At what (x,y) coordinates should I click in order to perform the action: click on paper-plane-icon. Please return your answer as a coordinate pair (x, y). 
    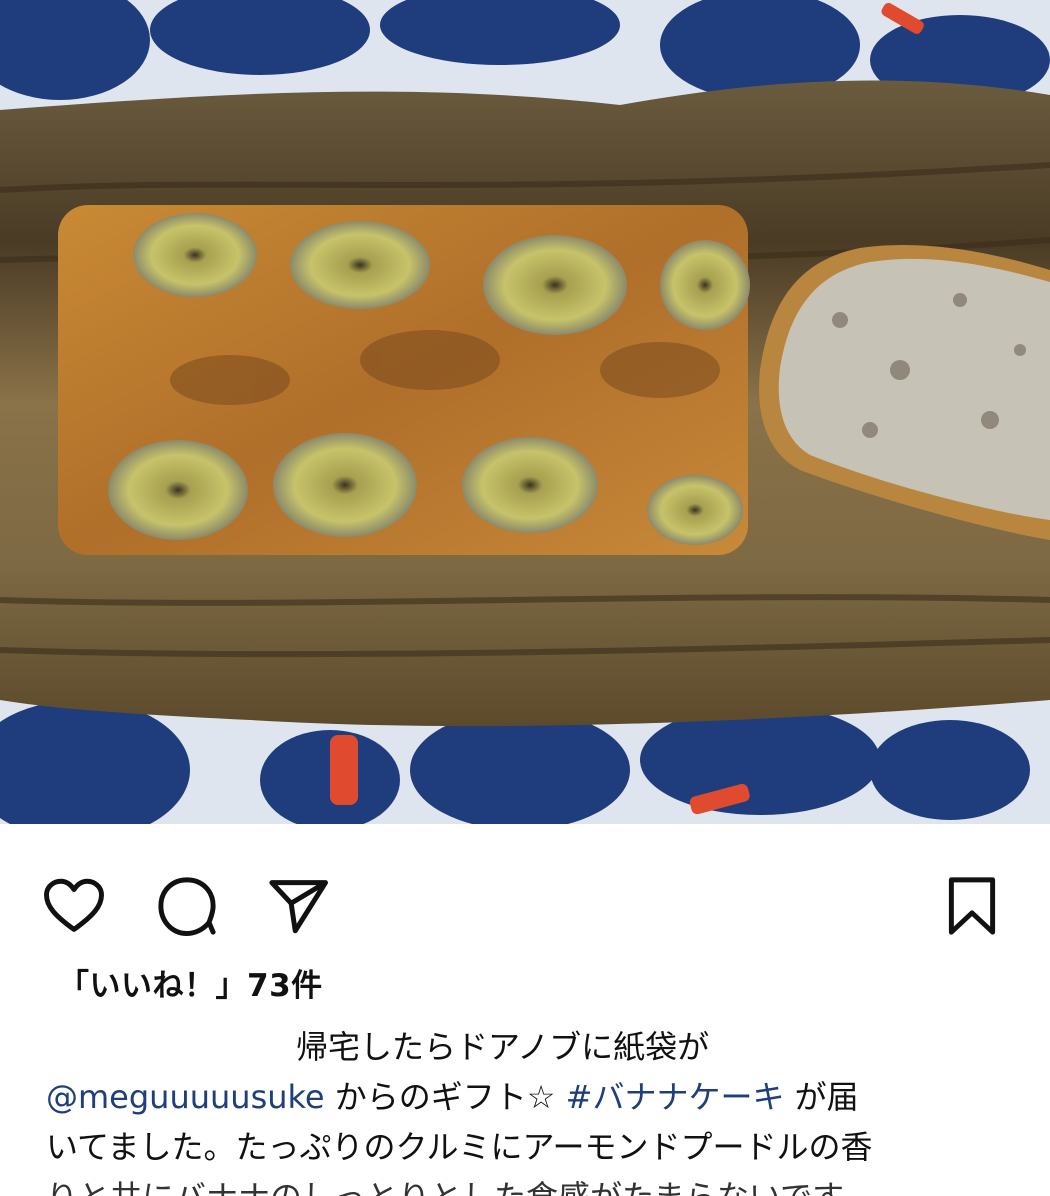
    Looking at the image, I should click on (298, 908).